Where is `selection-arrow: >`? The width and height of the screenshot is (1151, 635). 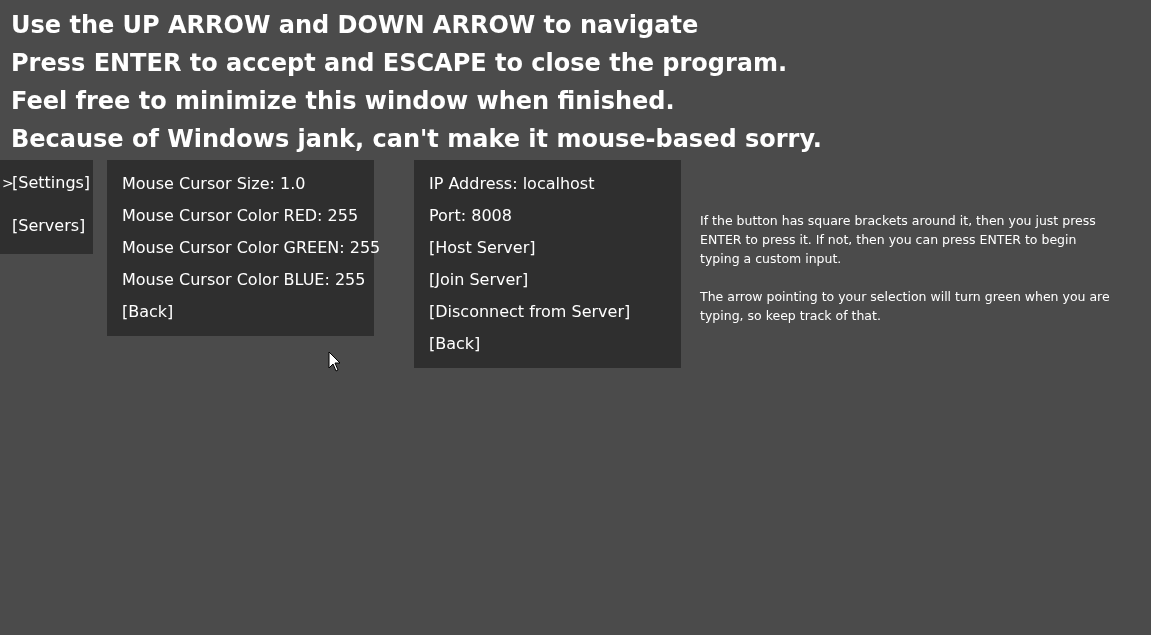
selection-arrow: > is located at coordinates (6, 183).